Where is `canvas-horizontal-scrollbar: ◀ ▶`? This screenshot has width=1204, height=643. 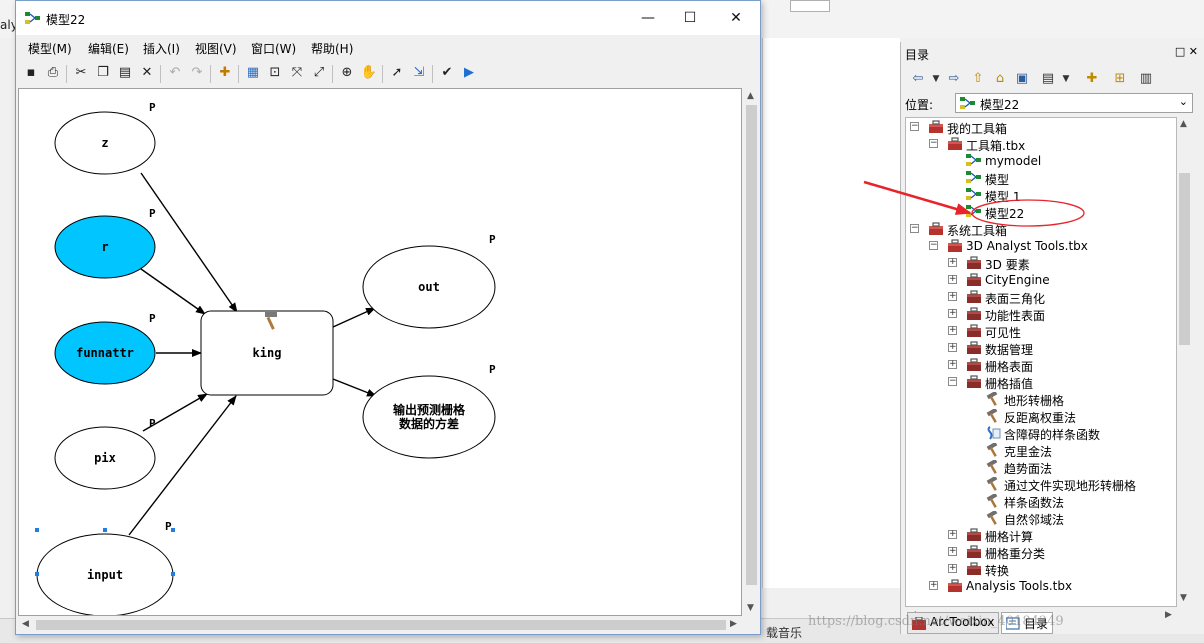 canvas-horizontal-scrollbar: ◀ ▶ is located at coordinates (380, 625).